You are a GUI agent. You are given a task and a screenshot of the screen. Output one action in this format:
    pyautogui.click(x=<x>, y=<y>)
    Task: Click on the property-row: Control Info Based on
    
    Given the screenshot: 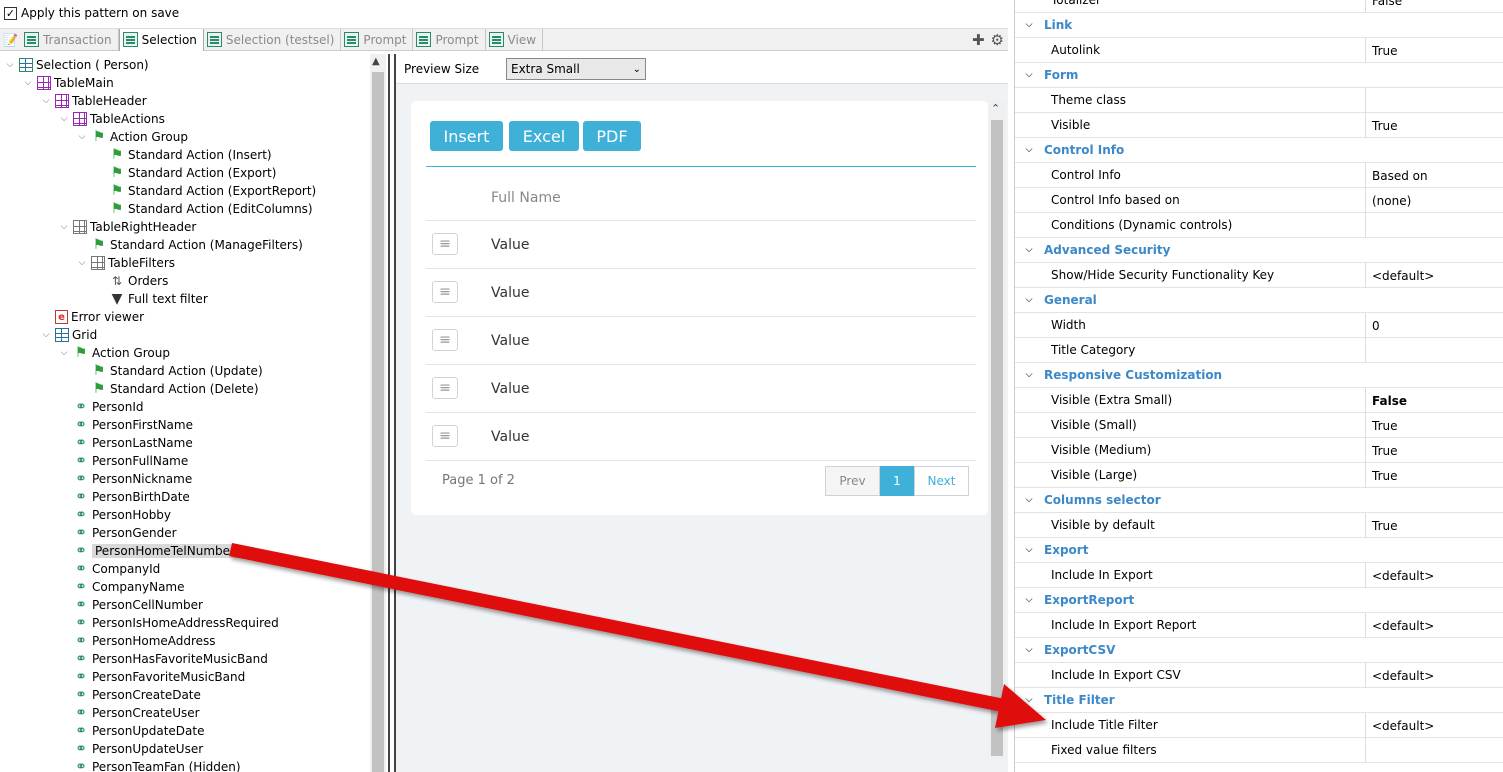 What is the action you would take?
    pyautogui.click(x=1259, y=175)
    